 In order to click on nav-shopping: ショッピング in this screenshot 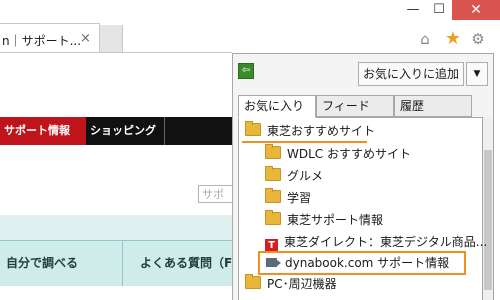, I will do `click(127, 131)`.